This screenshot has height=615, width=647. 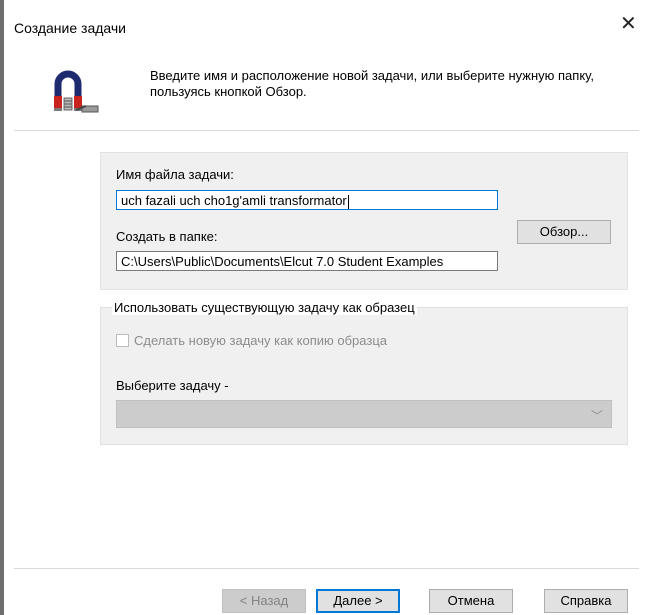 I want to click on next-button: Далее >, so click(x=358, y=601).